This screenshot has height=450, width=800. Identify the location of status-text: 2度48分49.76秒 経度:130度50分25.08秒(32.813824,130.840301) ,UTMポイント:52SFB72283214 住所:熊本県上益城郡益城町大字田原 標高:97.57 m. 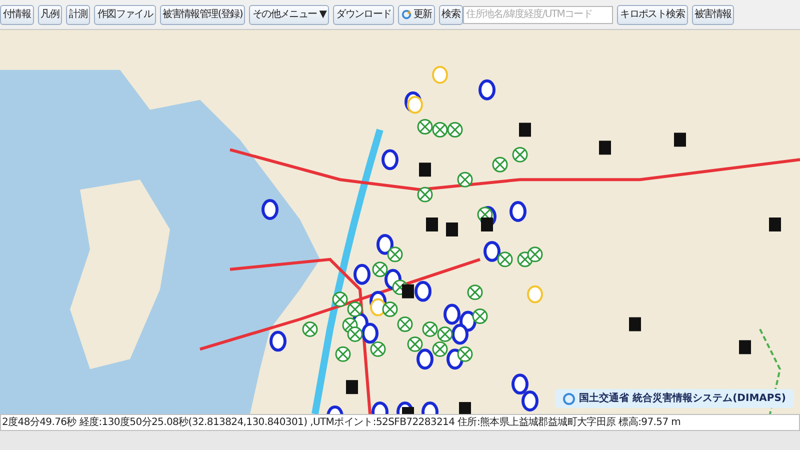
(341, 423).